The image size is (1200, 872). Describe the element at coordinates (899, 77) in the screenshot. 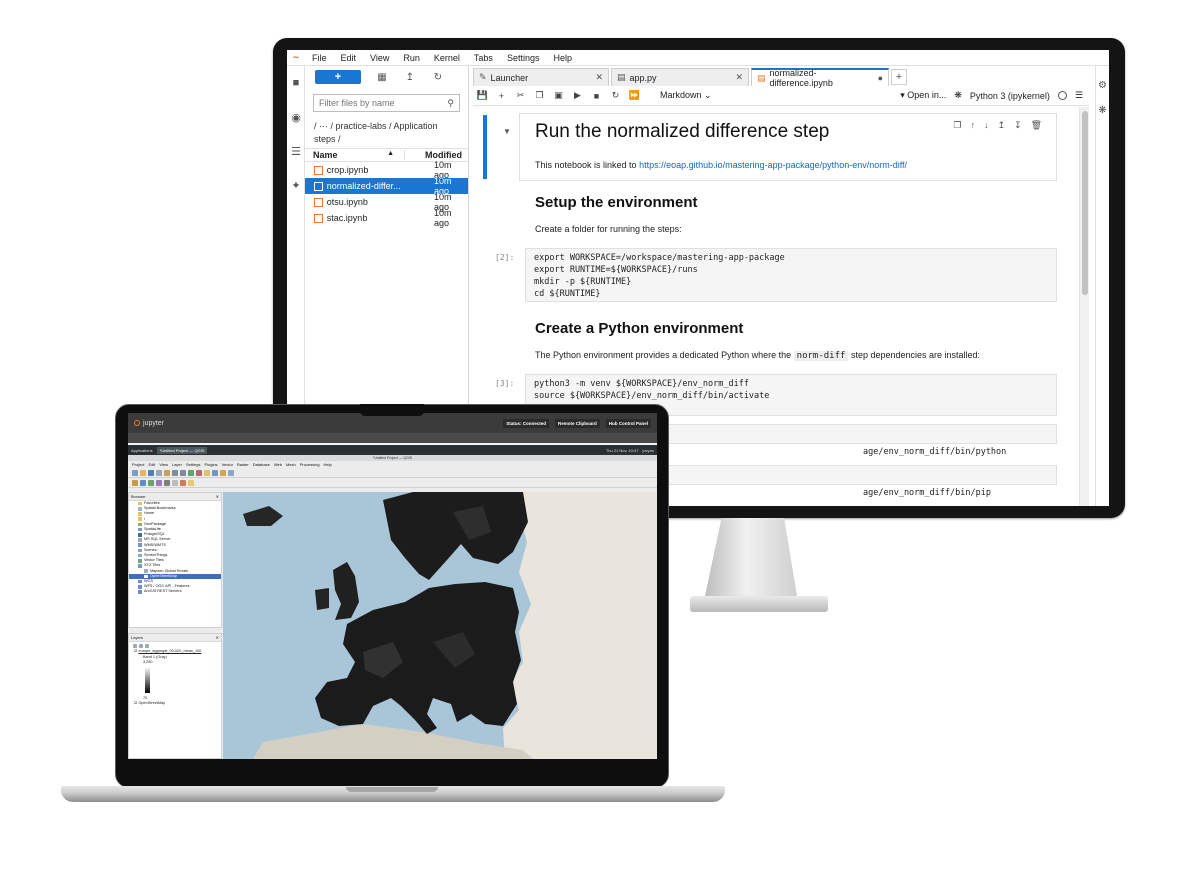

I see `add-tab-button: +` at that location.